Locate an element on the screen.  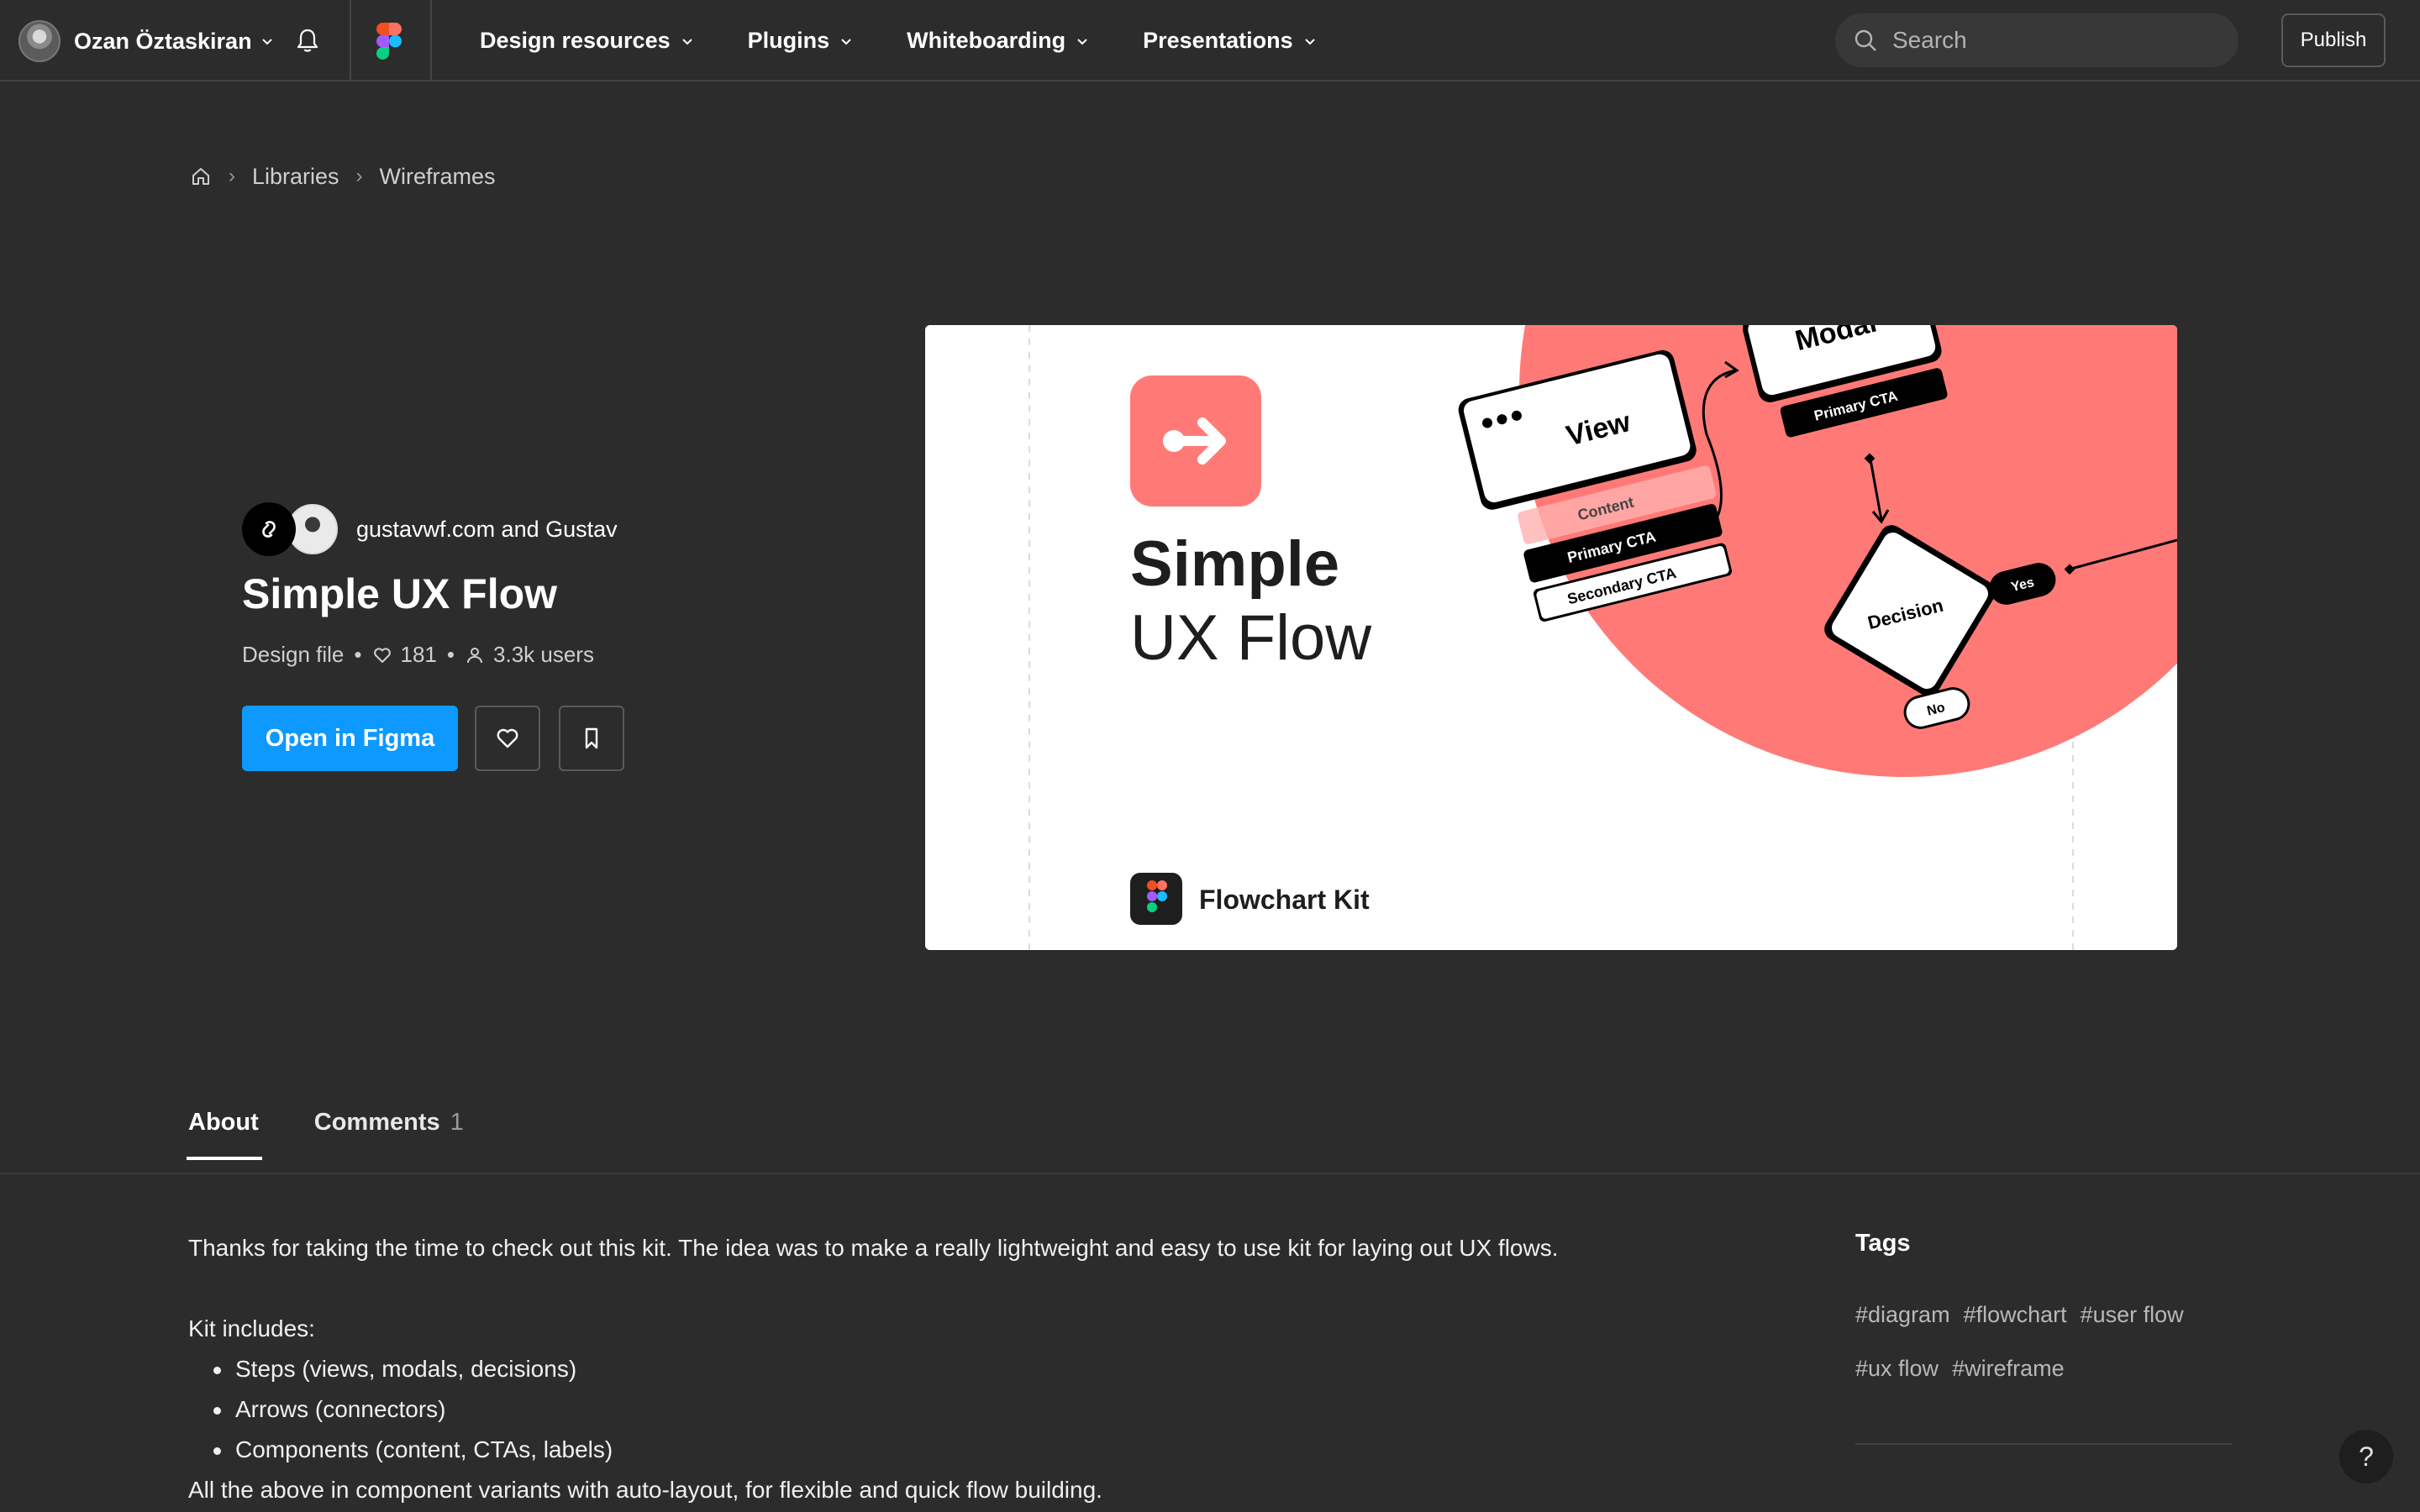
home-icon is located at coordinates (201, 176).